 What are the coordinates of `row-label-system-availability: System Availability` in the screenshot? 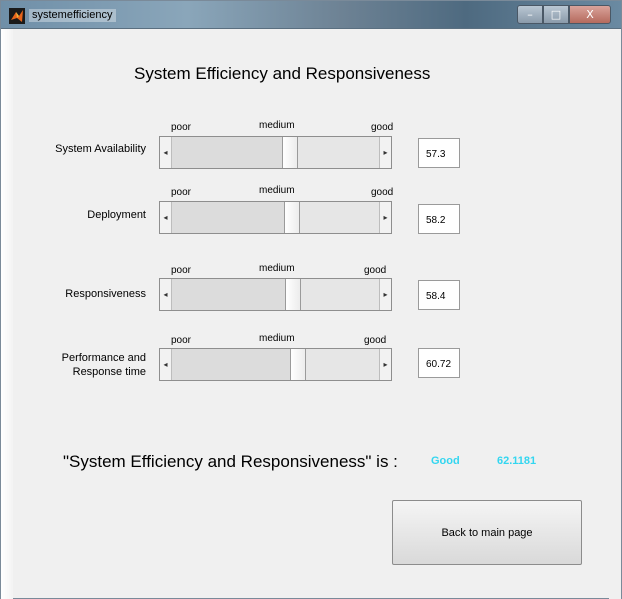 It's located at (76, 149).